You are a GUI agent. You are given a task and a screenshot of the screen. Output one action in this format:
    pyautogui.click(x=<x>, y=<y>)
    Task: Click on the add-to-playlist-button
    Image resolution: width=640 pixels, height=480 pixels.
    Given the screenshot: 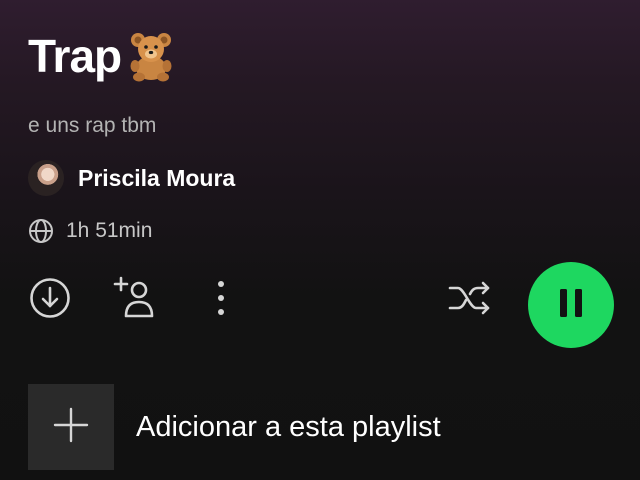 What is the action you would take?
    pyautogui.click(x=71, y=427)
    